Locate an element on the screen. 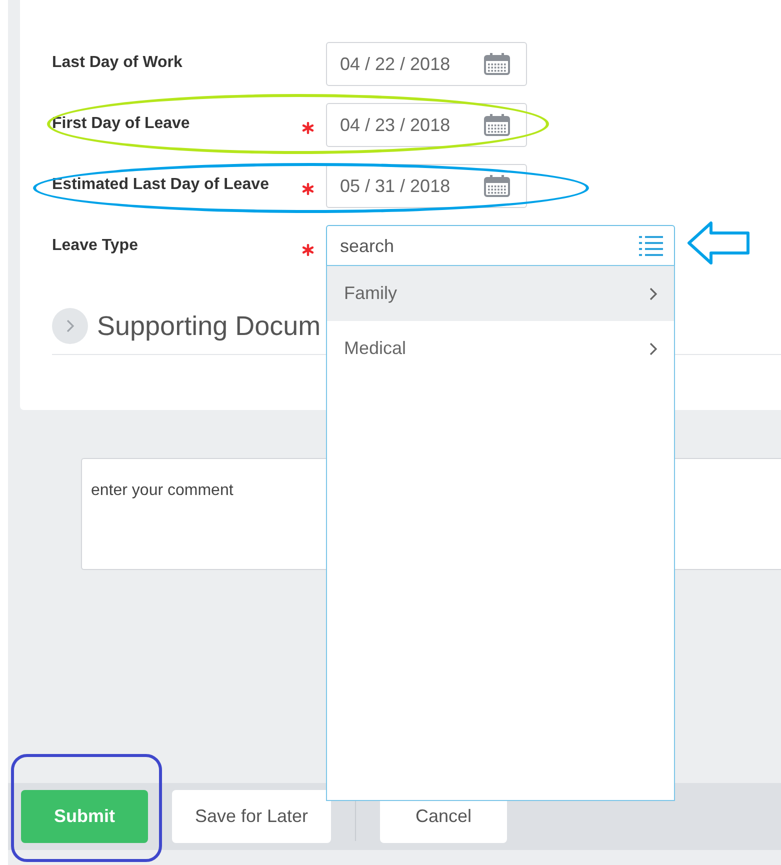 Image resolution: width=781 pixels, height=865 pixels. field-label: Last Day of Work is located at coordinates (118, 63).